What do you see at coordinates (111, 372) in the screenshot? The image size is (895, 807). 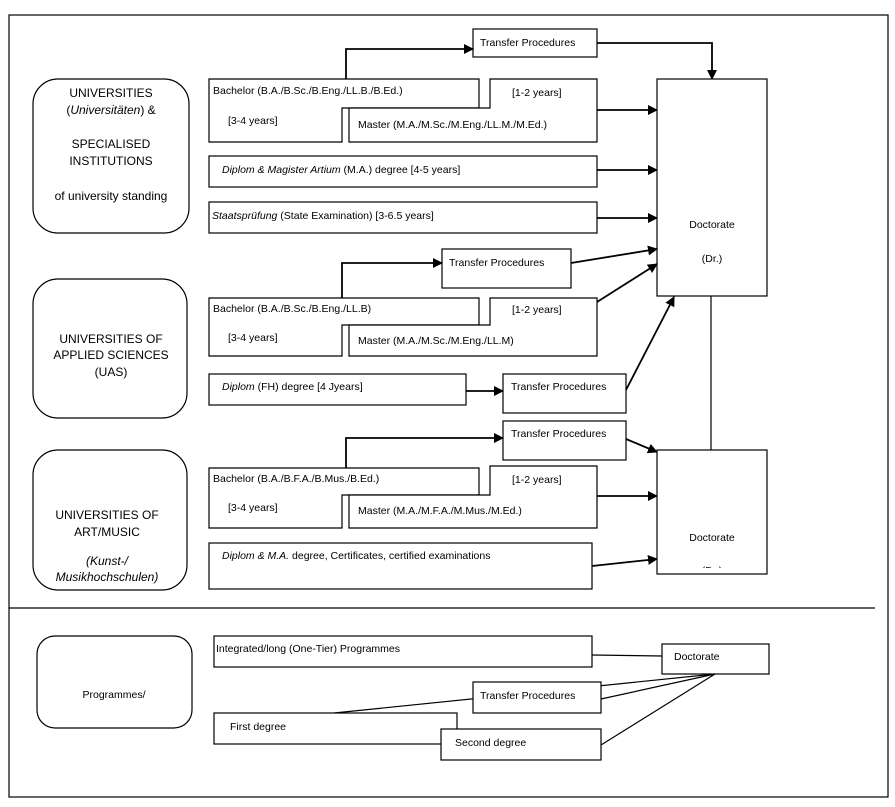 I see `uas-label-3: (UAS)` at bounding box center [111, 372].